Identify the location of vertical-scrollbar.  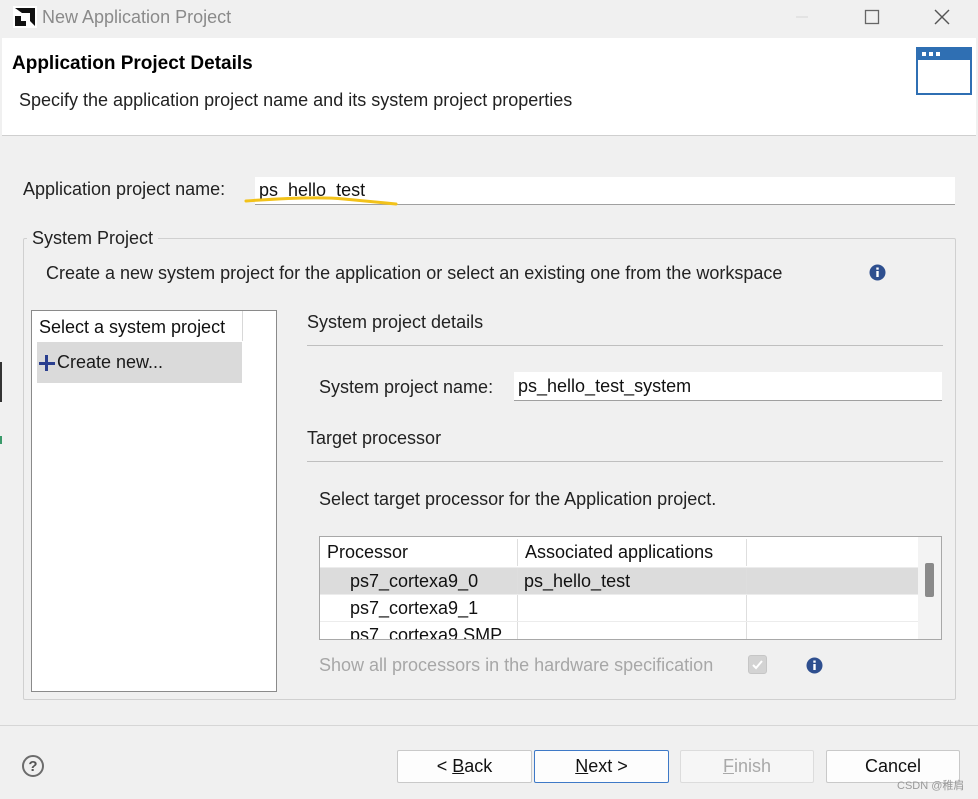
(929, 588).